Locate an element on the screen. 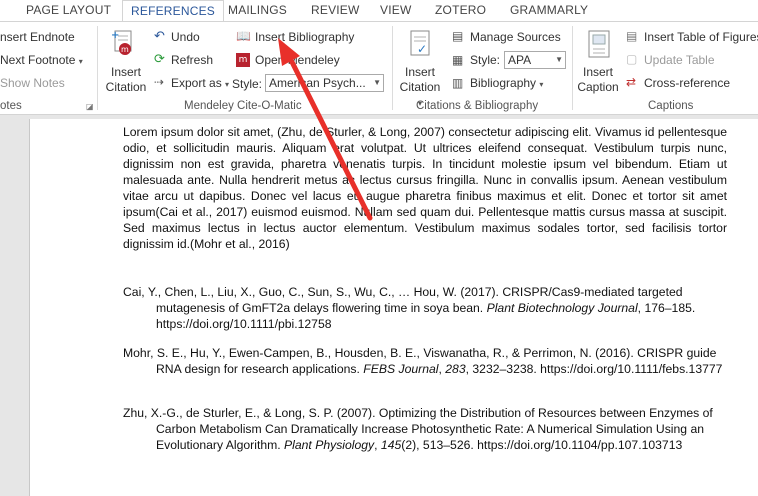 This screenshot has width=758, height=496. insert-endnote-button: nsert Endnote is located at coordinates (37, 37).